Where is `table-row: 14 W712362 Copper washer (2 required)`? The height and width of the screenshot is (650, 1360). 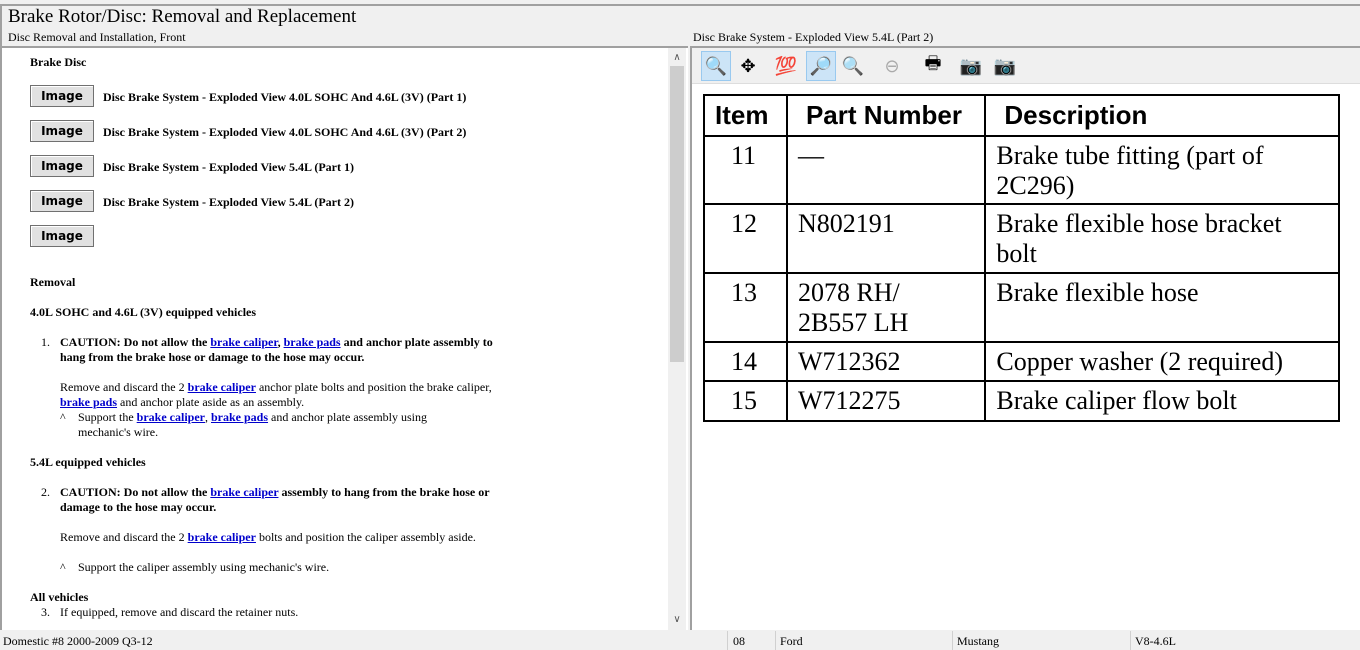 table-row: 14 W712362 Copper washer (2 required) is located at coordinates (1021, 361).